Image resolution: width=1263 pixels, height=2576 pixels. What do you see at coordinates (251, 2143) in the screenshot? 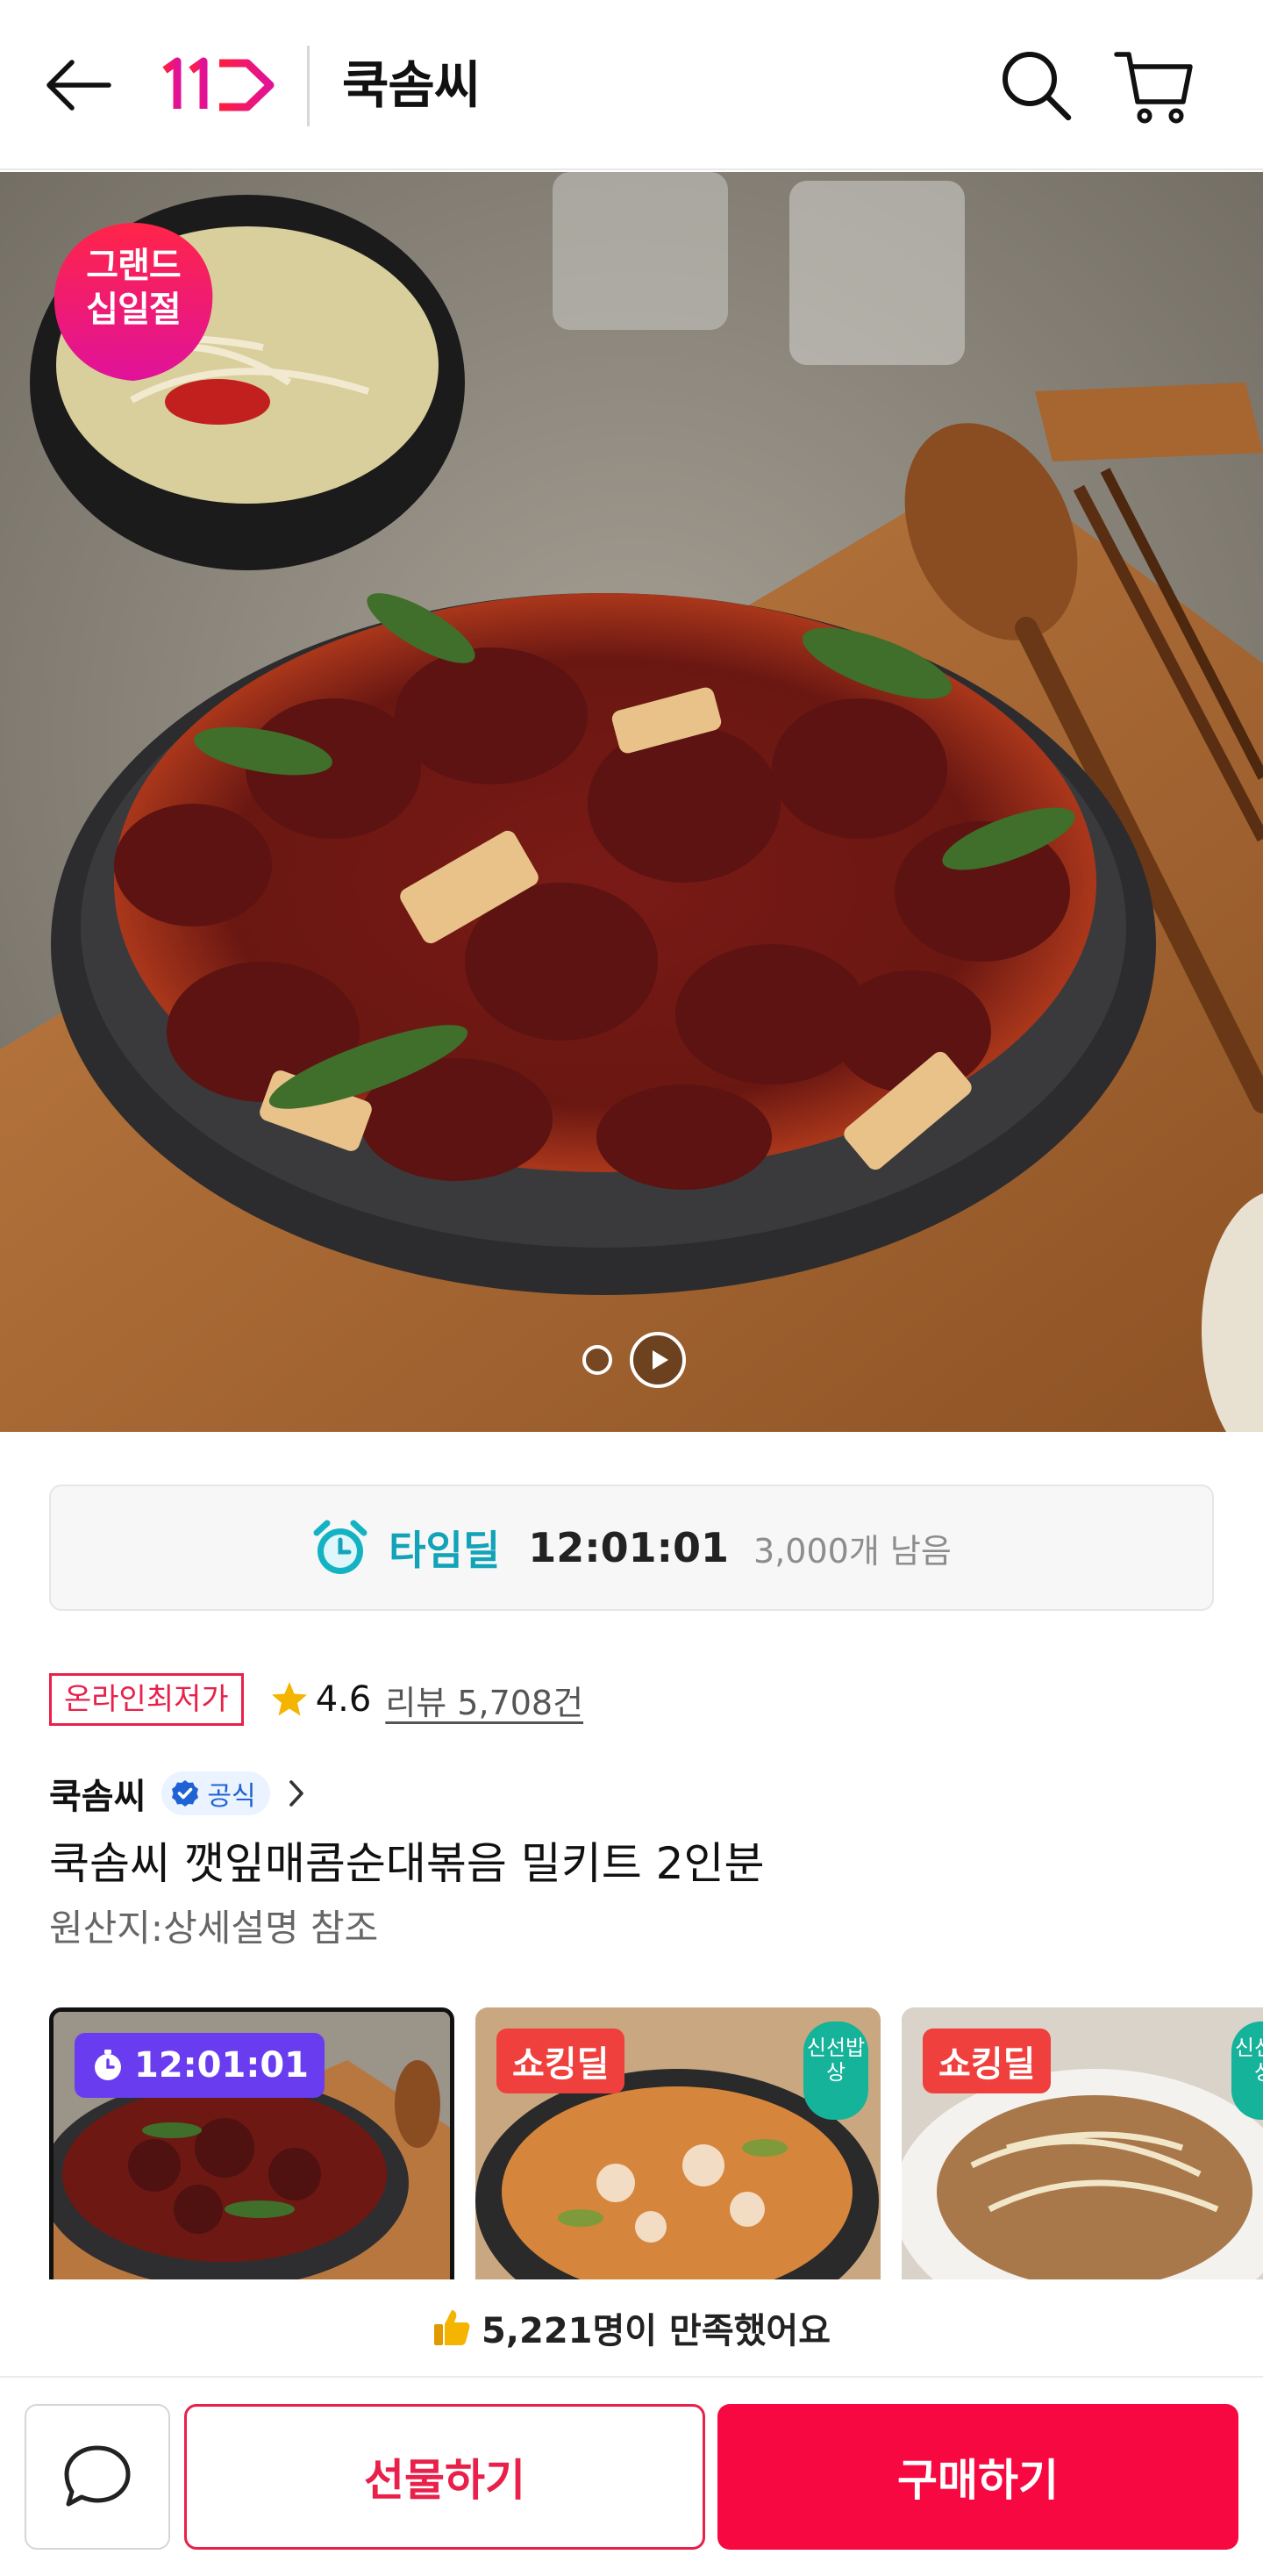
I see `related-product-card: 12:01:01` at bounding box center [251, 2143].